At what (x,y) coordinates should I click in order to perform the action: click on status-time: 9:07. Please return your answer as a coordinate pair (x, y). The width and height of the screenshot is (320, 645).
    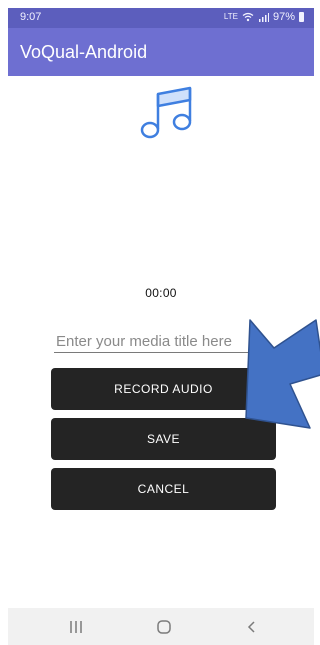
    Looking at the image, I should click on (31, 17).